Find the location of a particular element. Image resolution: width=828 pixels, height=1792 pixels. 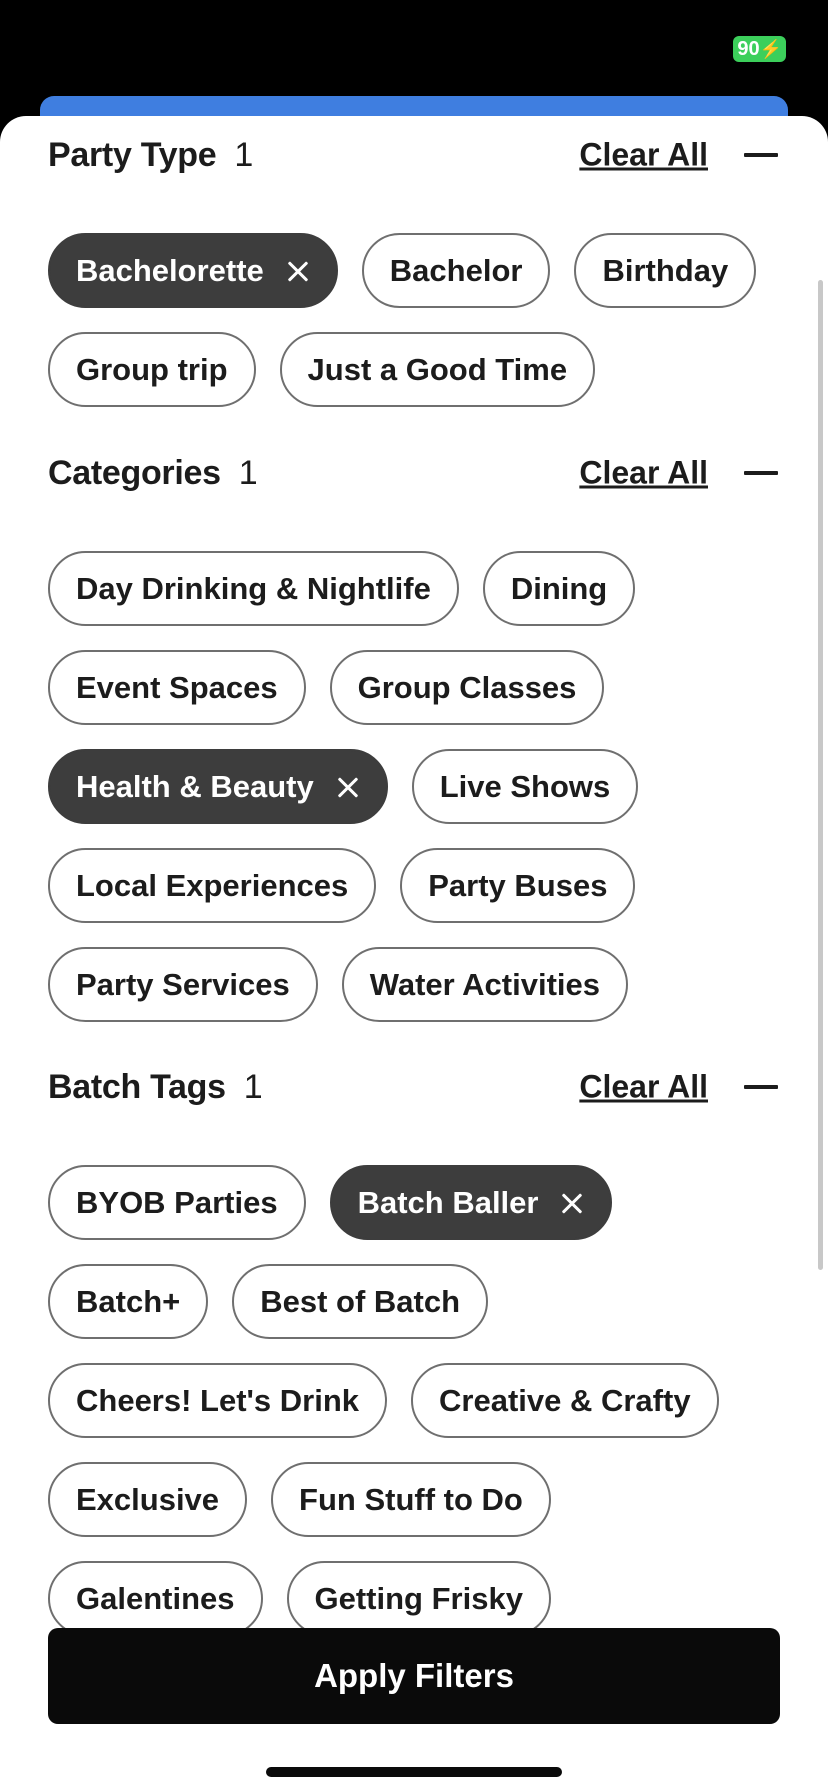

chip-dining: Dining is located at coordinates (559, 588).